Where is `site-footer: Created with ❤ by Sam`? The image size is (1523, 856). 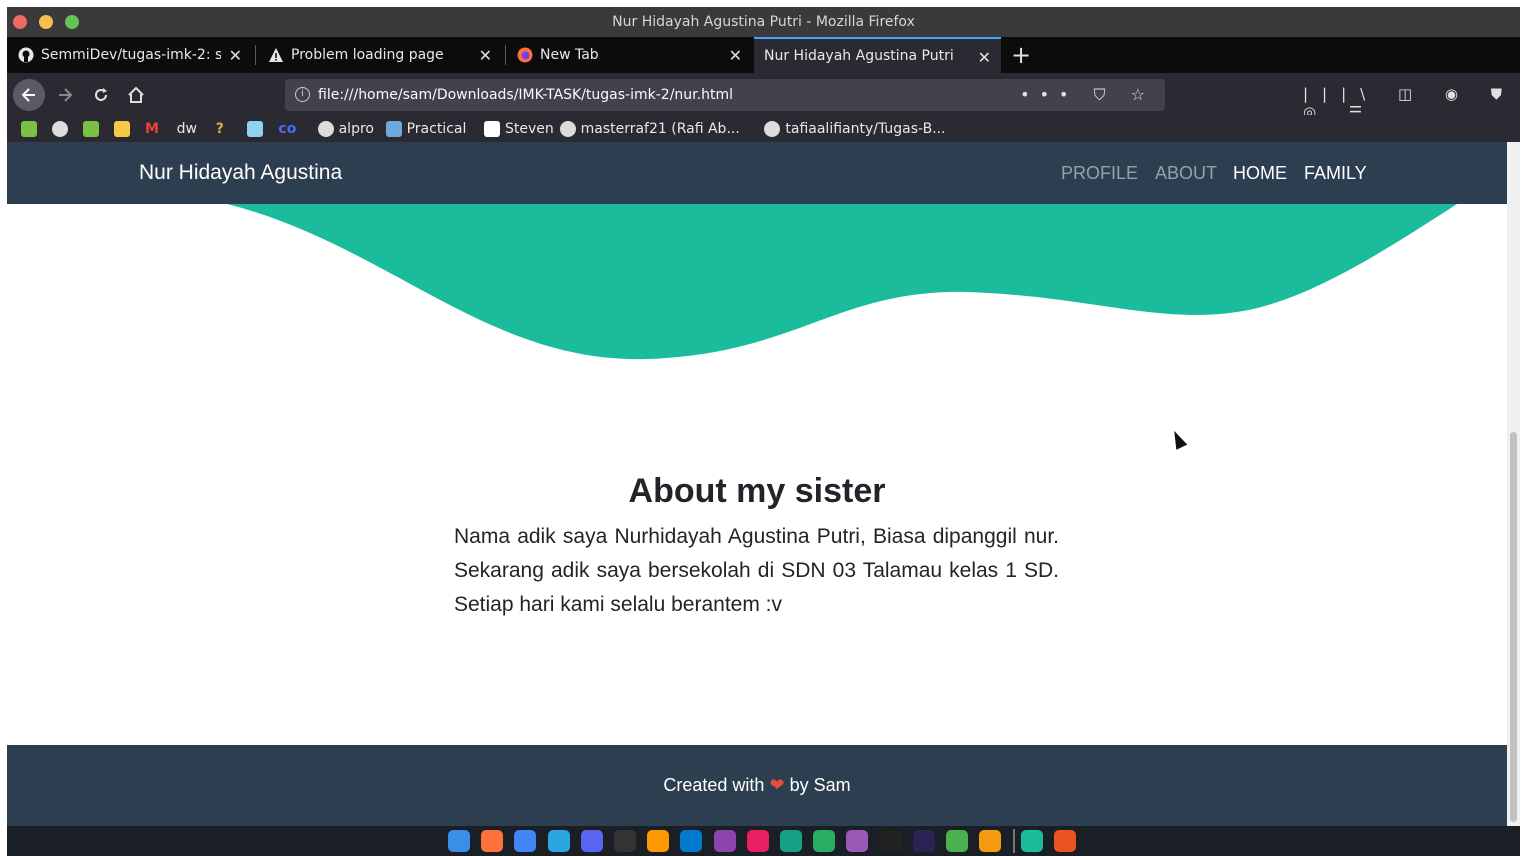 site-footer: Created with ❤ by Sam is located at coordinates (757, 785).